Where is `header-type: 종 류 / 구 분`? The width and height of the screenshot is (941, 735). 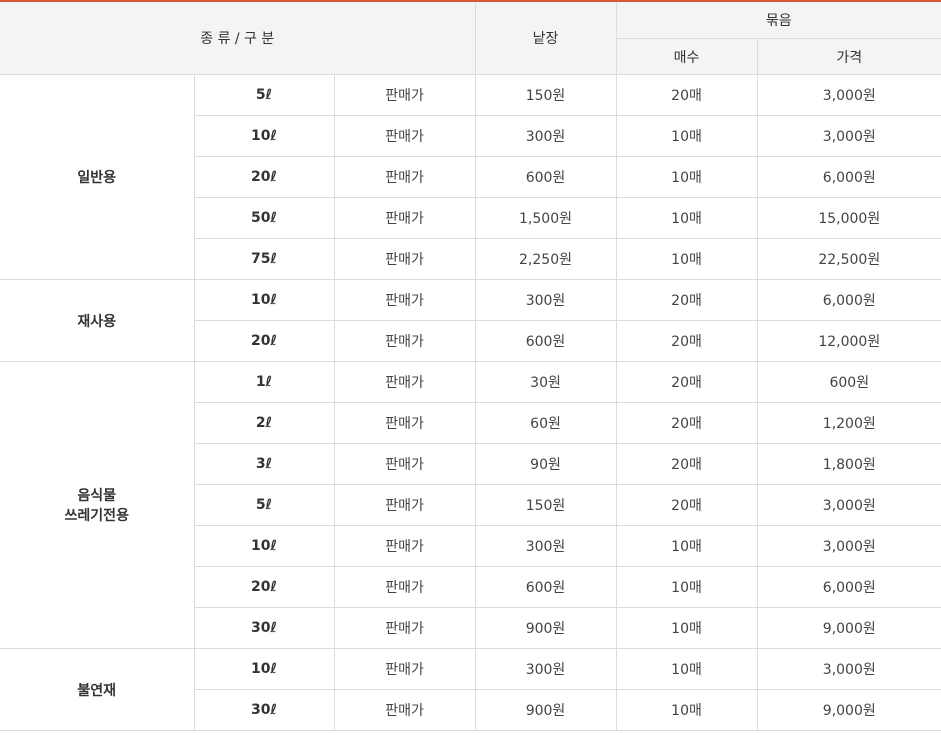
header-type: 종 류 / 구 분 is located at coordinates (238, 37).